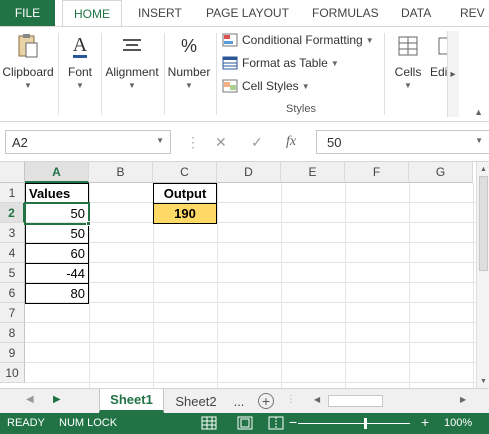 The width and height of the screenshot is (489, 434). Describe the element at coordinates (185, 213) in the screenshot. I see `cell-c2: 190` at that location.